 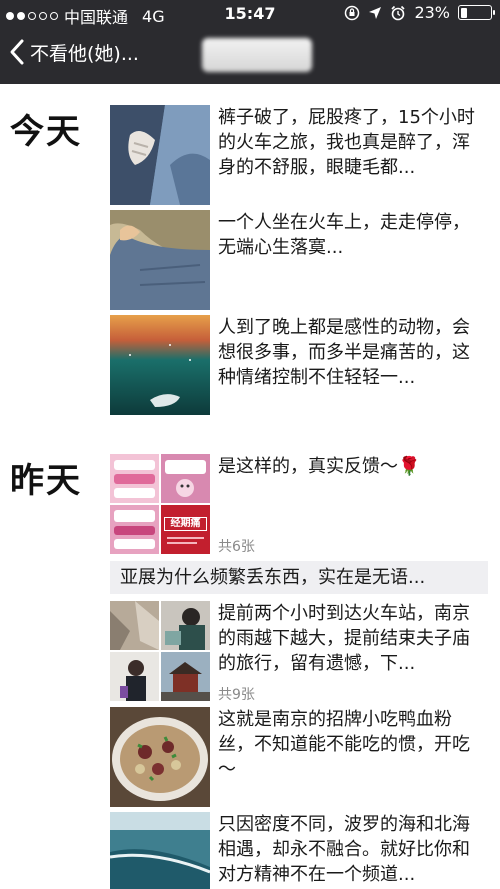 I want to click on alarm-clock-icon, so click(x=398, y=12).